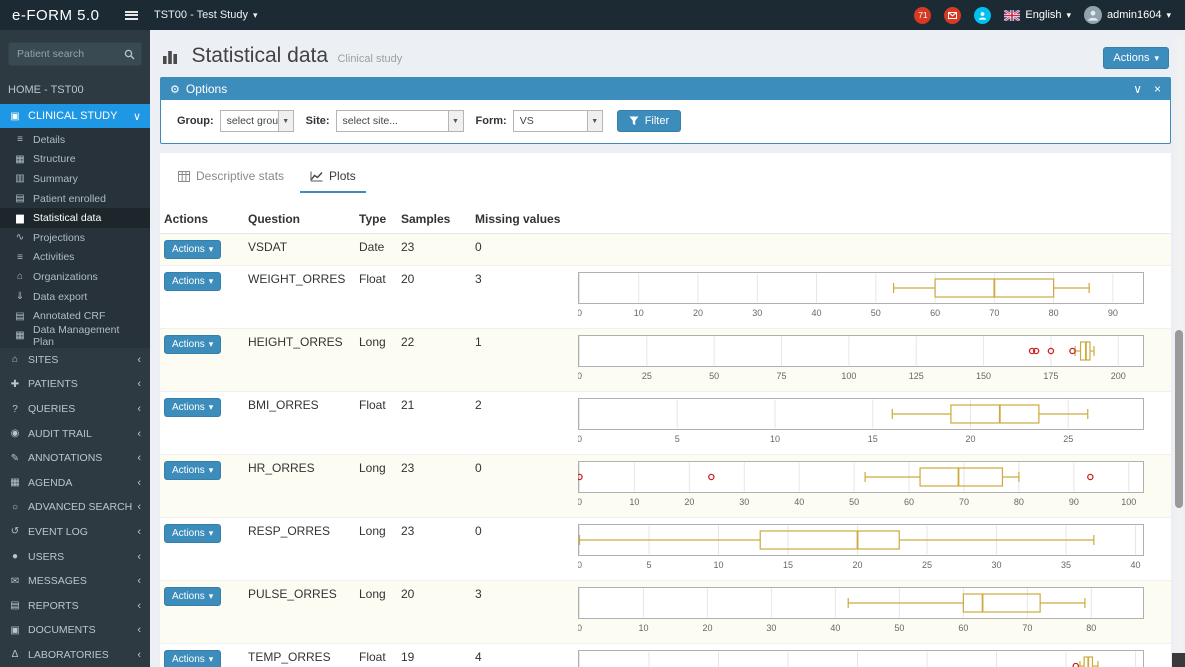 This screenshot has width=1185, height=667. Describe the element at coordinates (20, 257) in the screenshot. I see `activities-icon: ≡` at that location.